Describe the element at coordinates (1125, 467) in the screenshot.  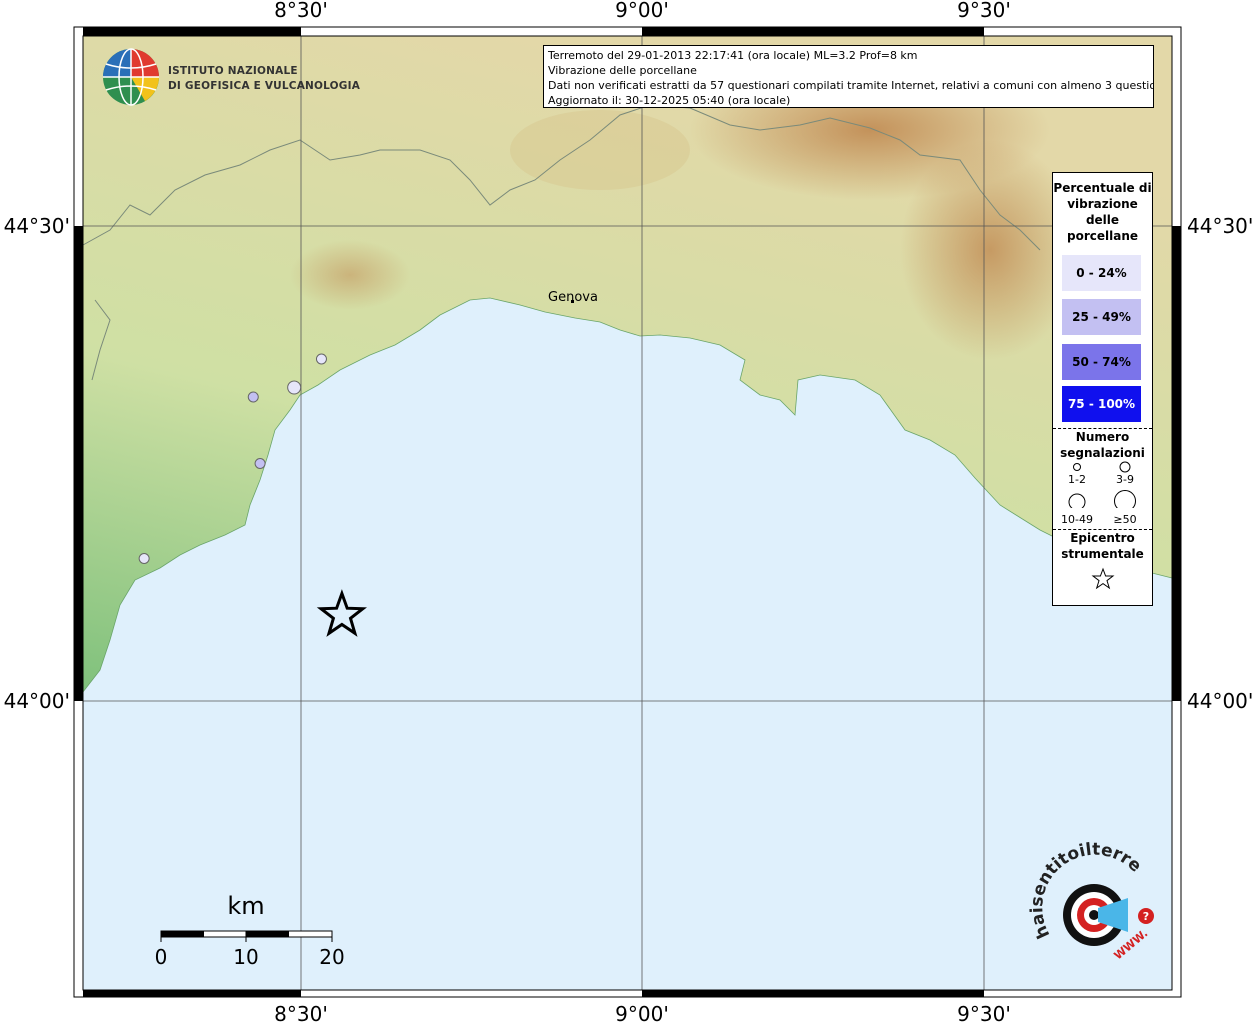
I see `count-circle-medium` at that location.